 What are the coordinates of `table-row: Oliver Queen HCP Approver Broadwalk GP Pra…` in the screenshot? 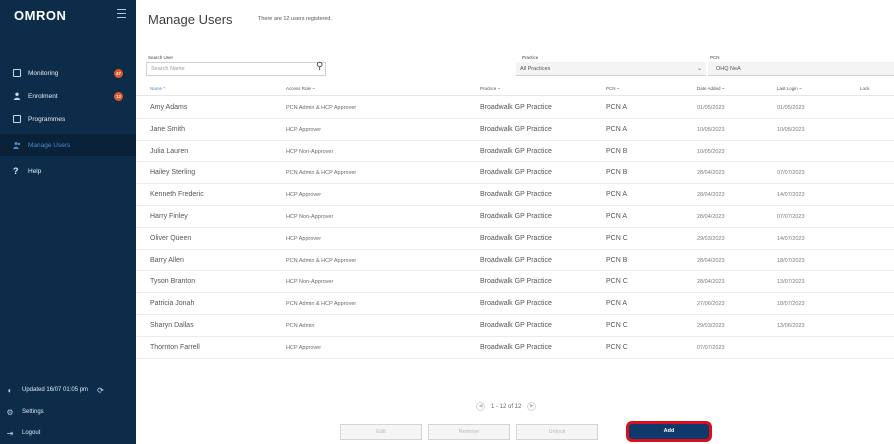 It's located at (515, 239).